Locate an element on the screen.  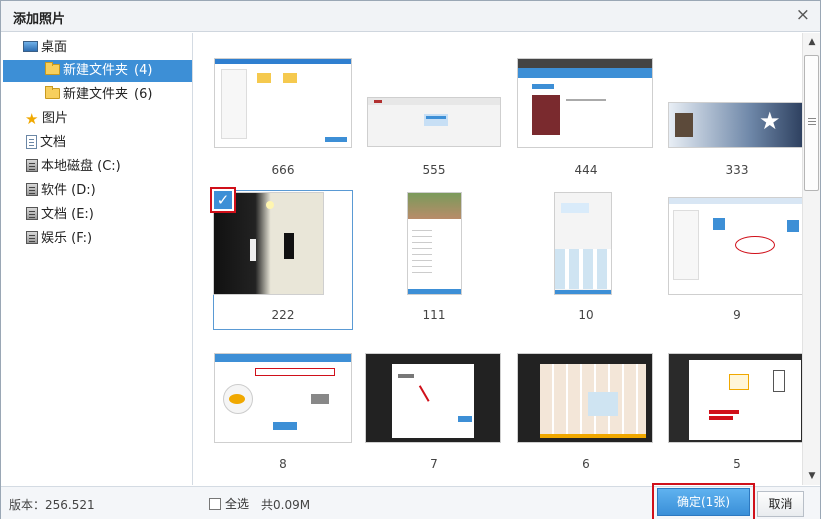
tree-item-documents: 文档 is located at coordinates (46, 143).